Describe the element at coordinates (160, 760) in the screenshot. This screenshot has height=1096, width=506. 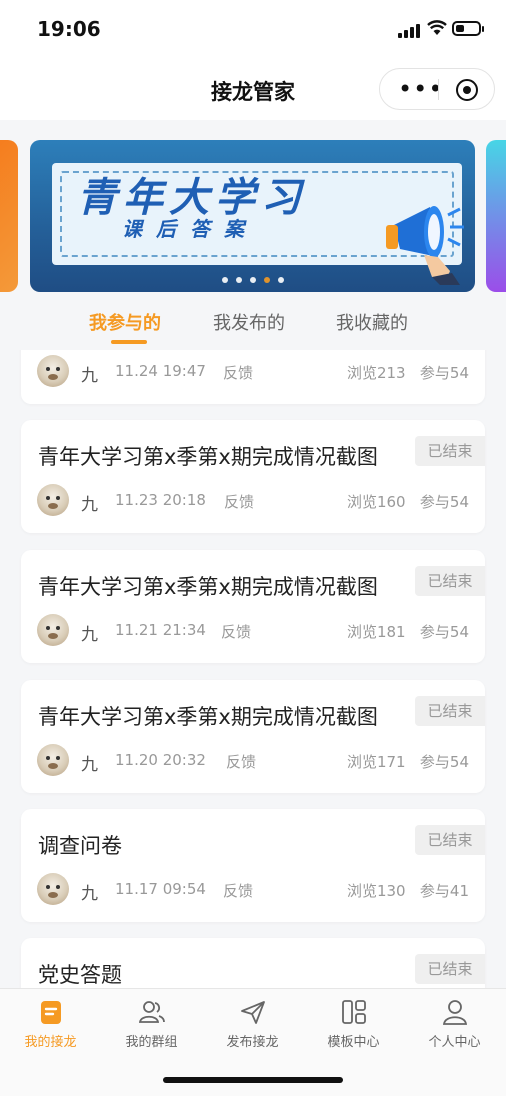
I see `post-time: 11.20 20:32` at that location.